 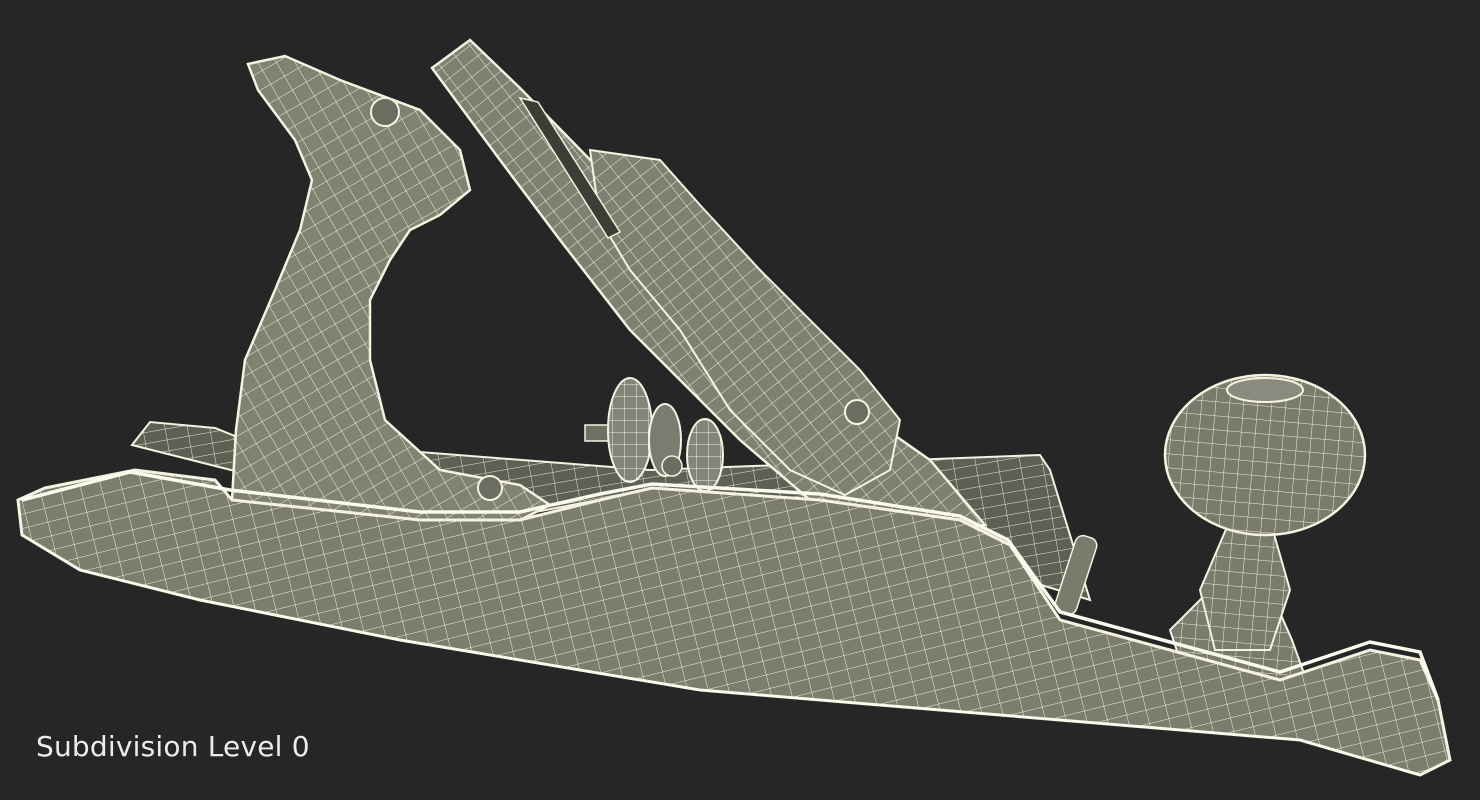 What do you see at coordinates (385, 112) in the screenshot?
I see `tote-bolt-head` at bounding box center [385, 112].